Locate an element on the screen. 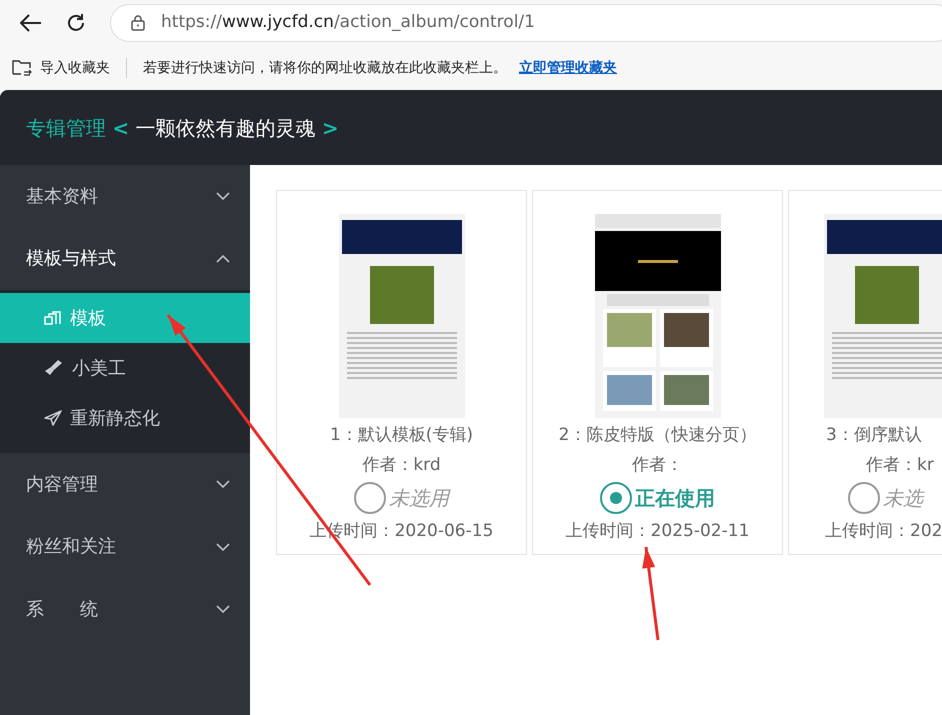 The height and width of the screenshot is (715, 942). manage-favorites-link: 立即管理收藏夹 is located at coordinates (568, 68).